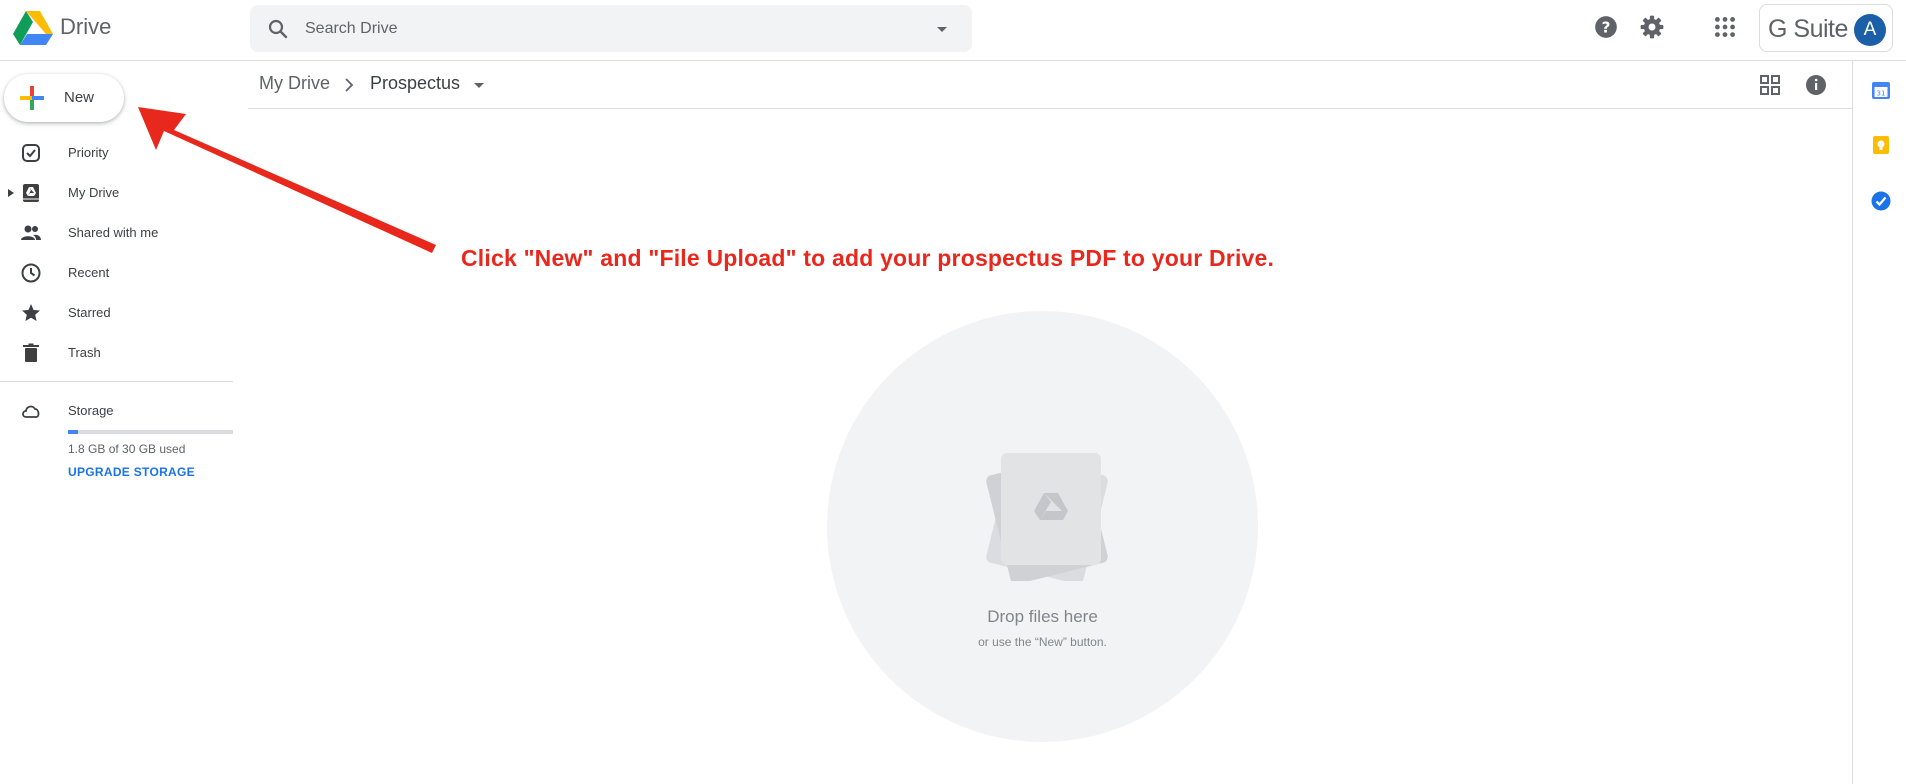 This screenshot has width=1906, height=784. Describe the element at coordinates (150, 432) in the screenshot. I see `storage-progress-bar` at that location.